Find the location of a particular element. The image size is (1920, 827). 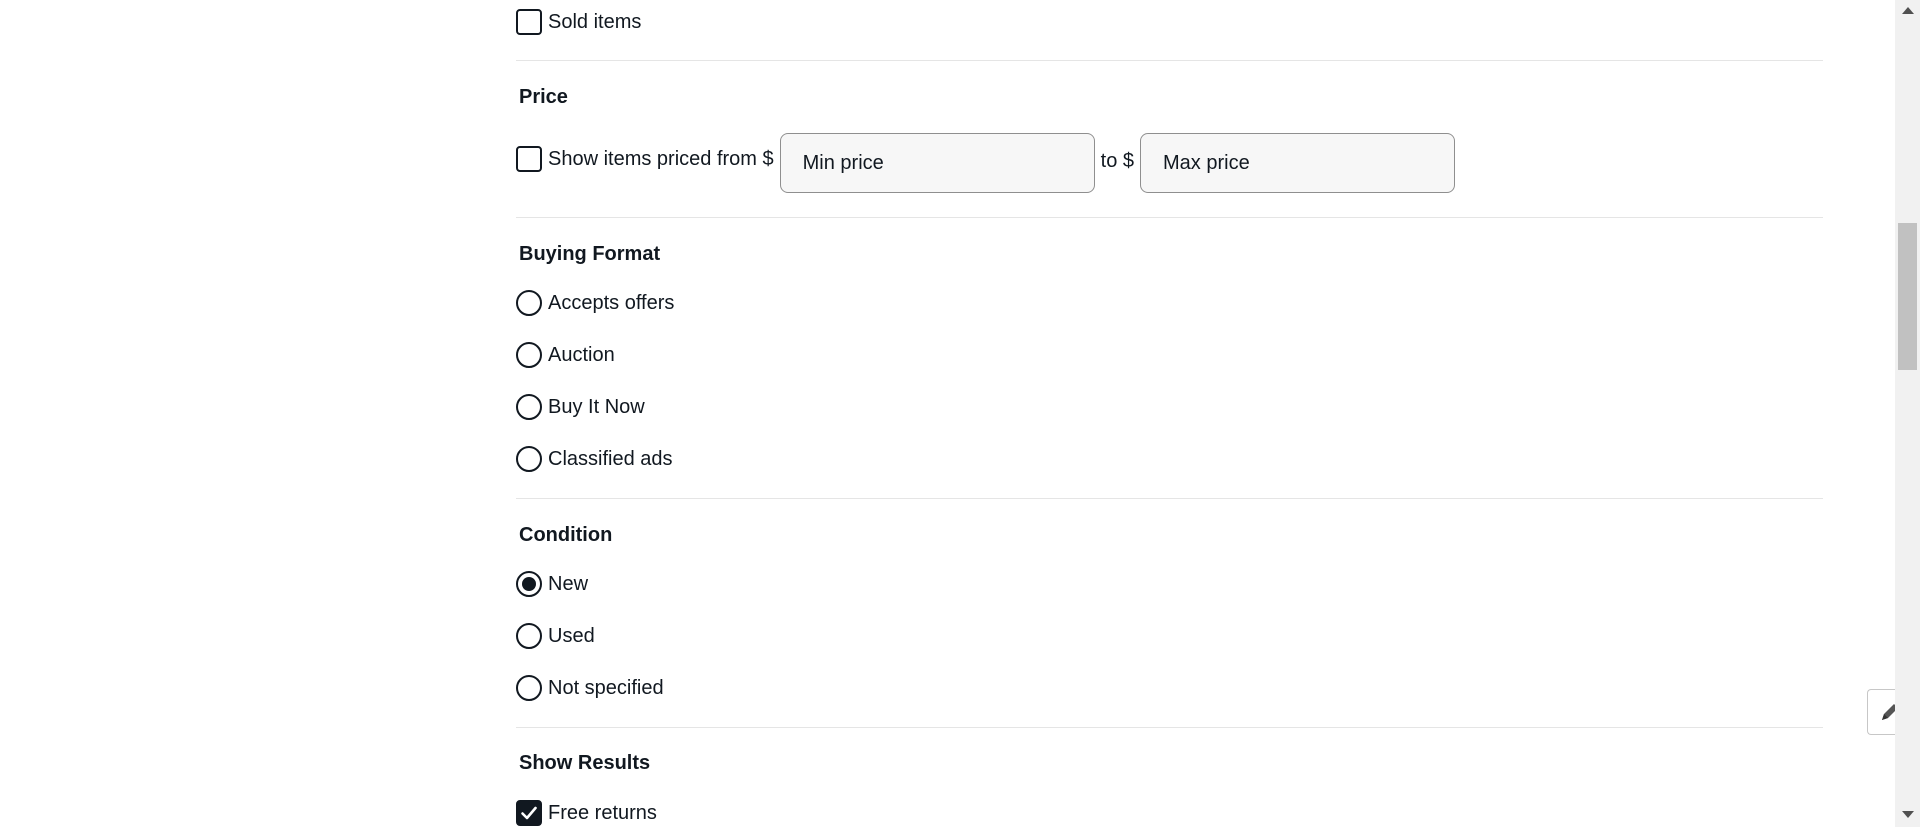

condition-option: New is located at coordinates (552, 584).